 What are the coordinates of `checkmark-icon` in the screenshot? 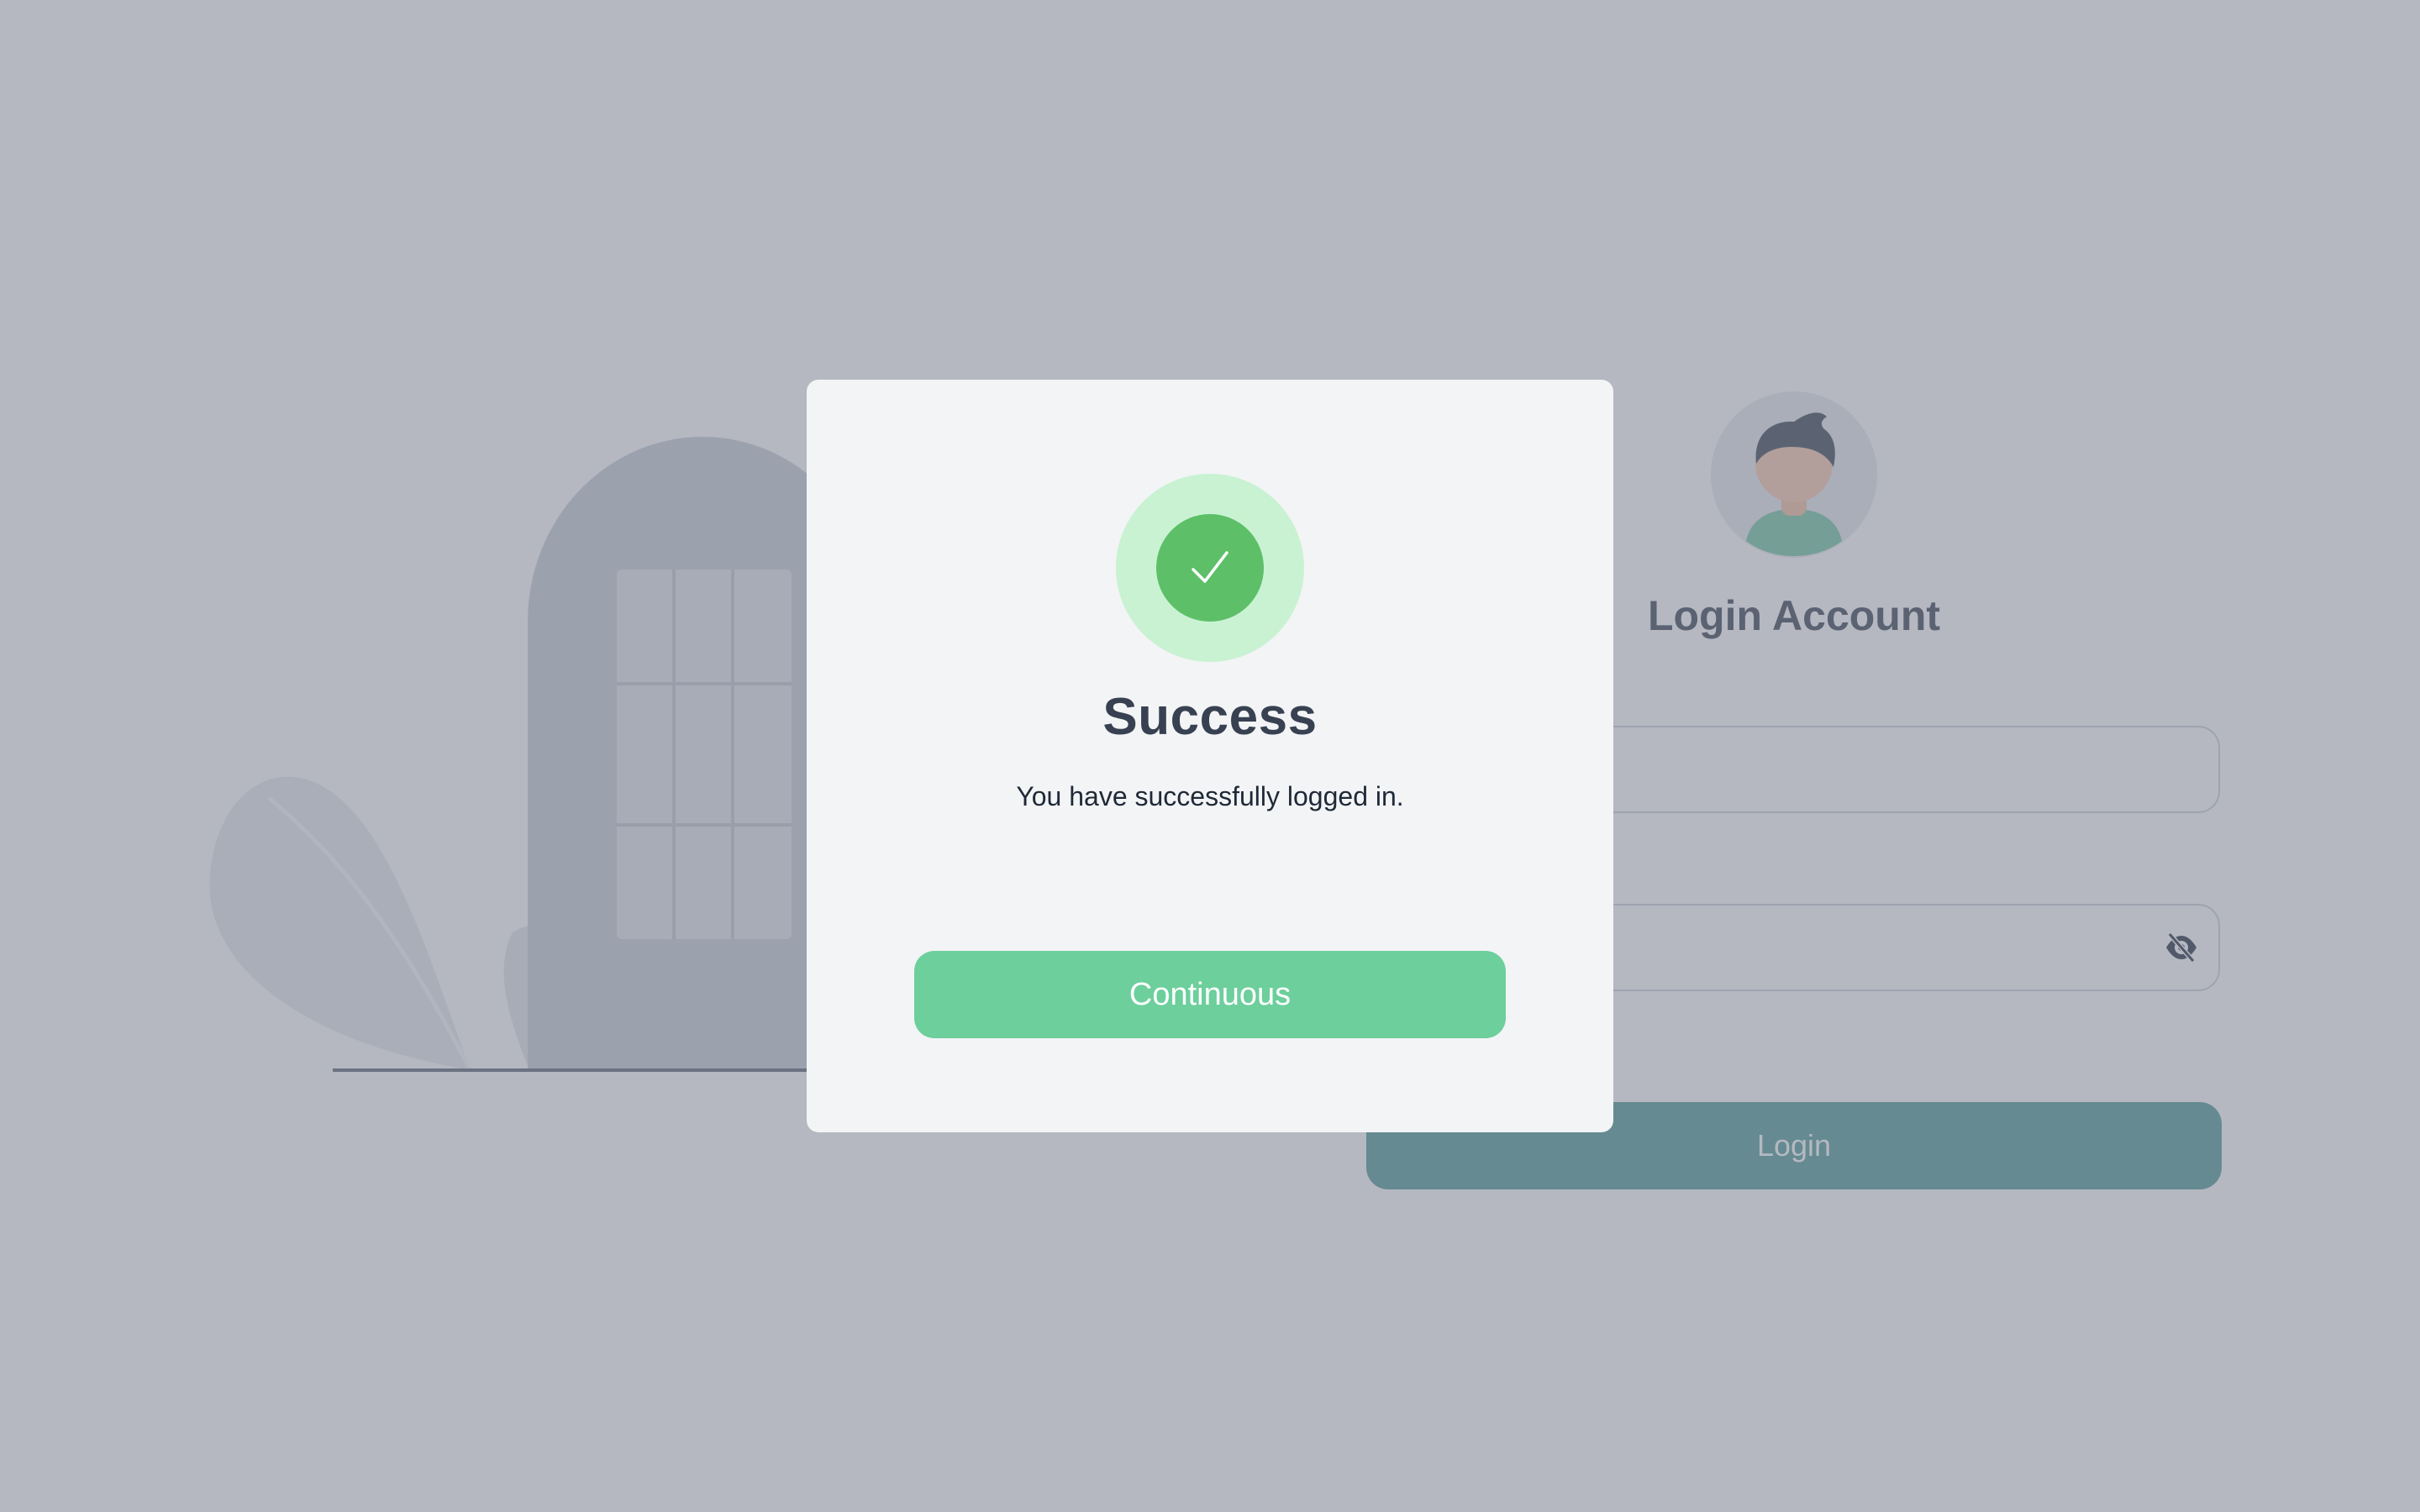 It's located at (1210, 568).